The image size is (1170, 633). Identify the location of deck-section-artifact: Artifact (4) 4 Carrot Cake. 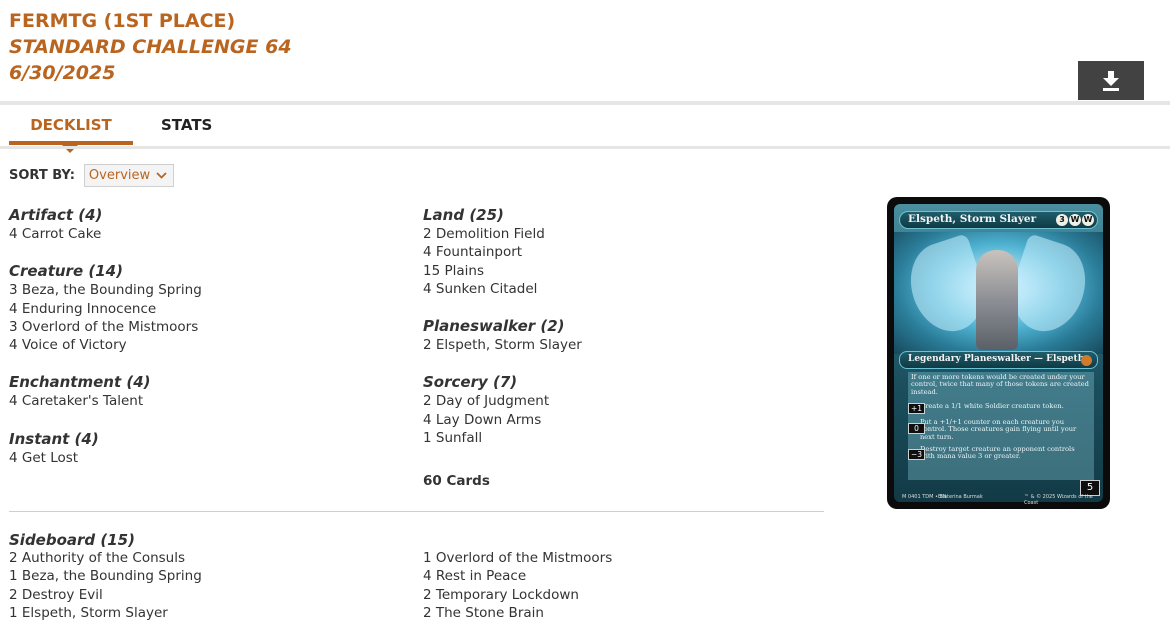
(209, 224).